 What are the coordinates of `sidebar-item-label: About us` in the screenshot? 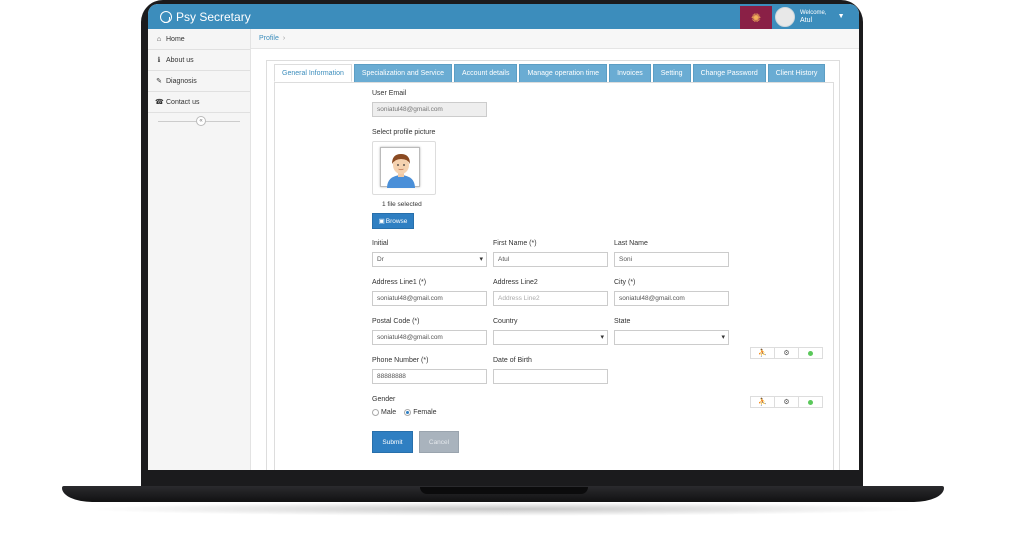 It's located at (180, 60).